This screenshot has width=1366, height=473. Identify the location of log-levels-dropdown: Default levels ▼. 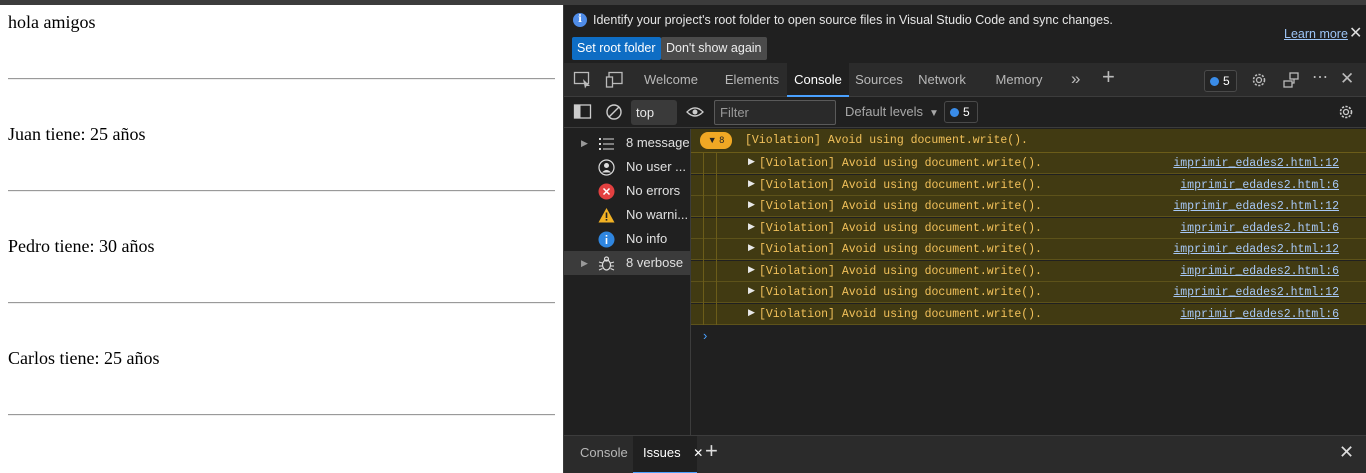
(892, 111).